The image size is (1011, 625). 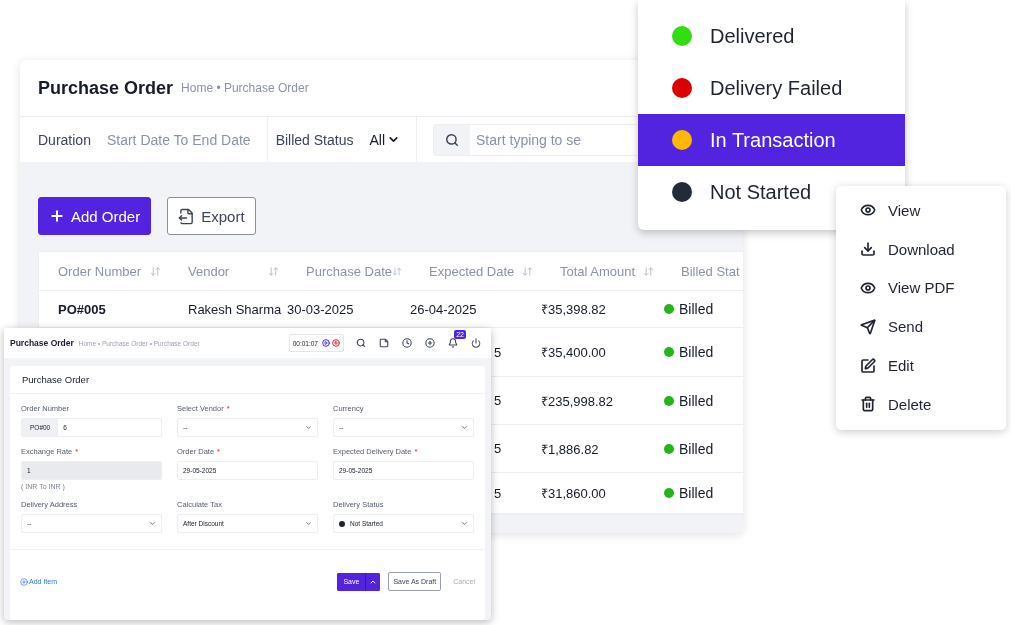 I want to click on filter-label: Duration, so click(x=64, y=139).